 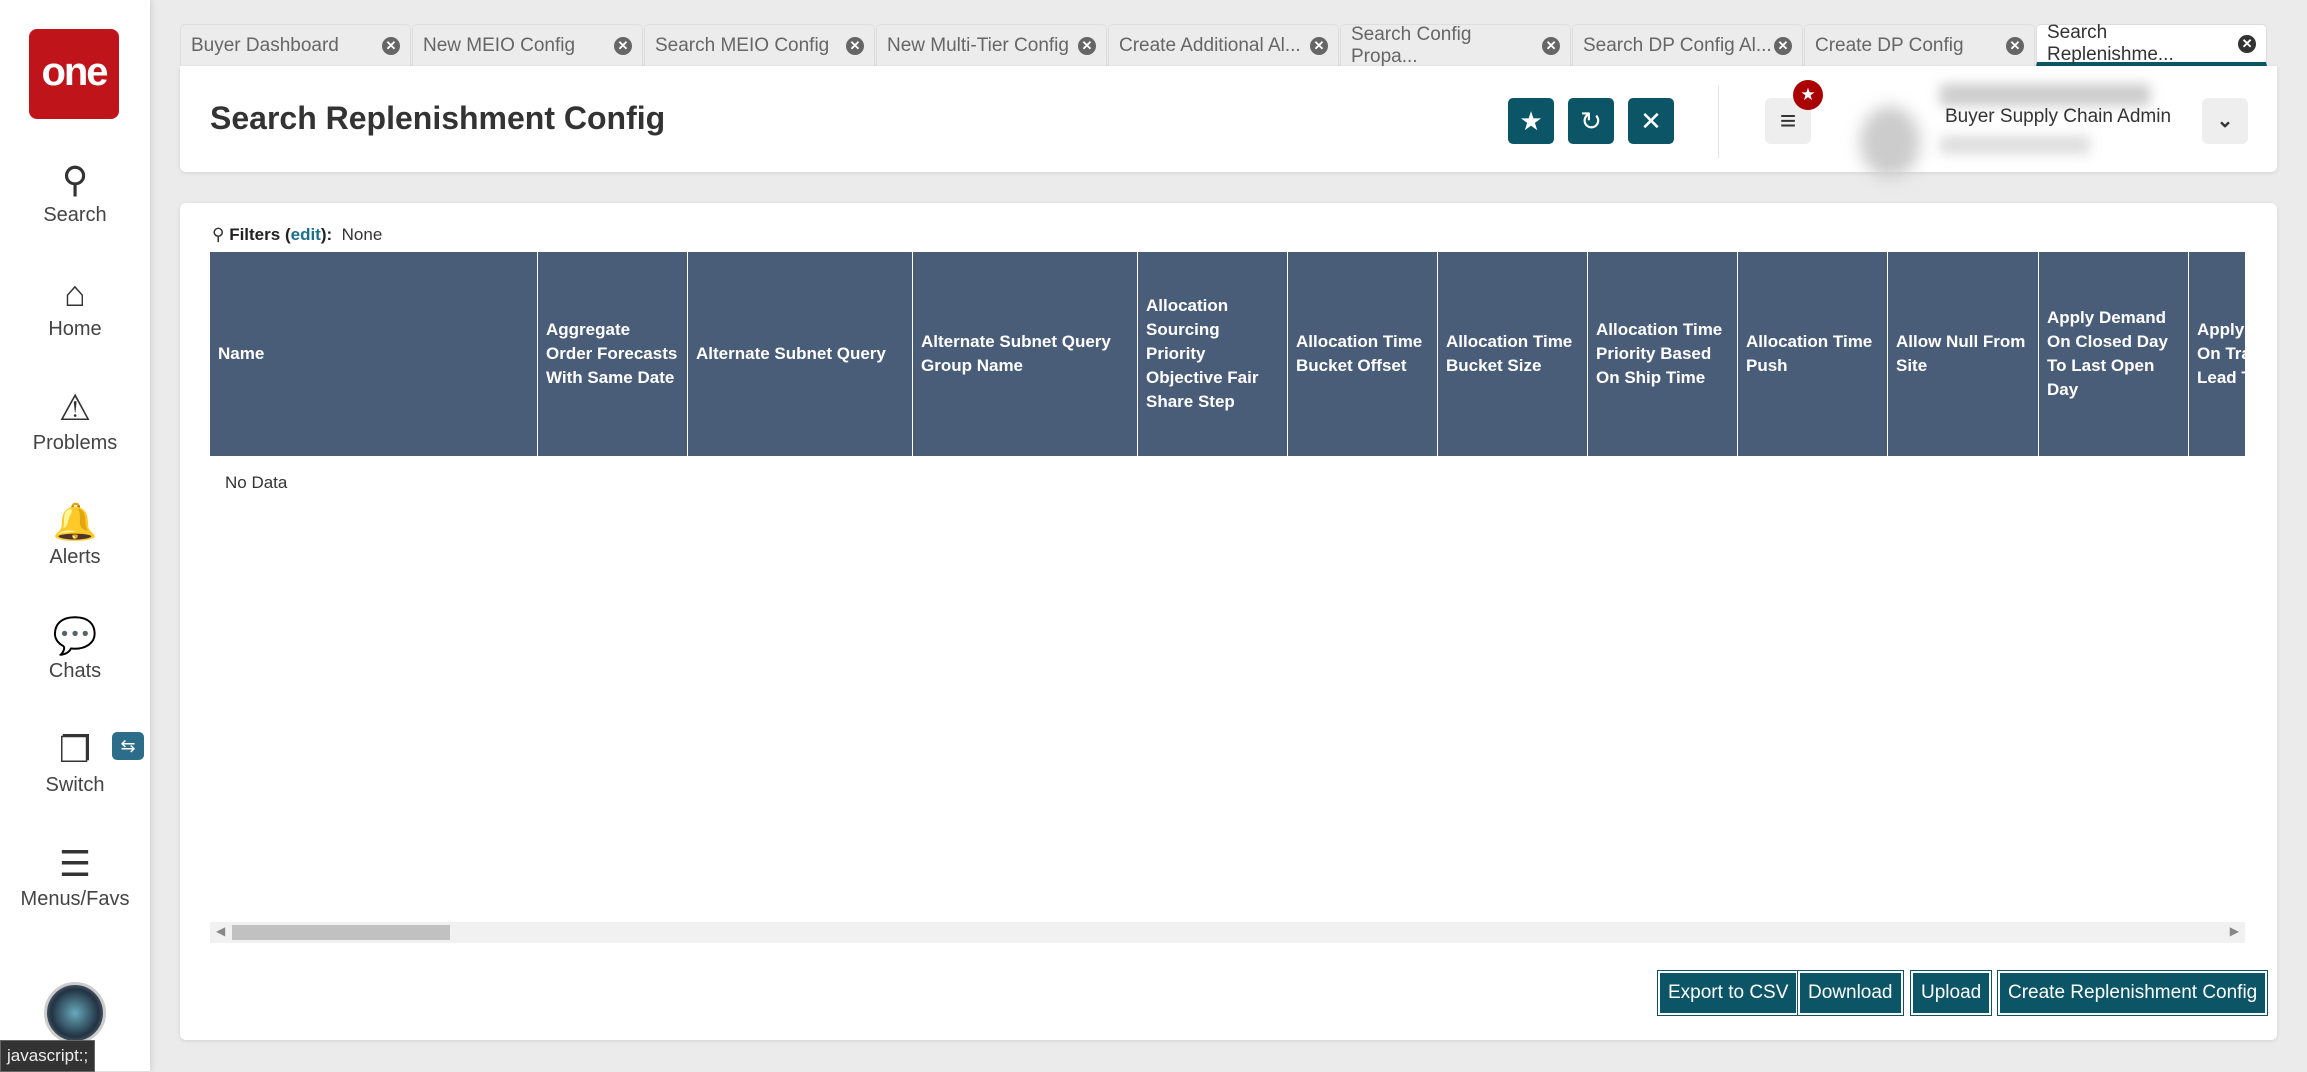 What do you see at coordinates (306, 234) in the screenshot?
I see `filters-edit-link: edit` at bounding box center [306, 234].